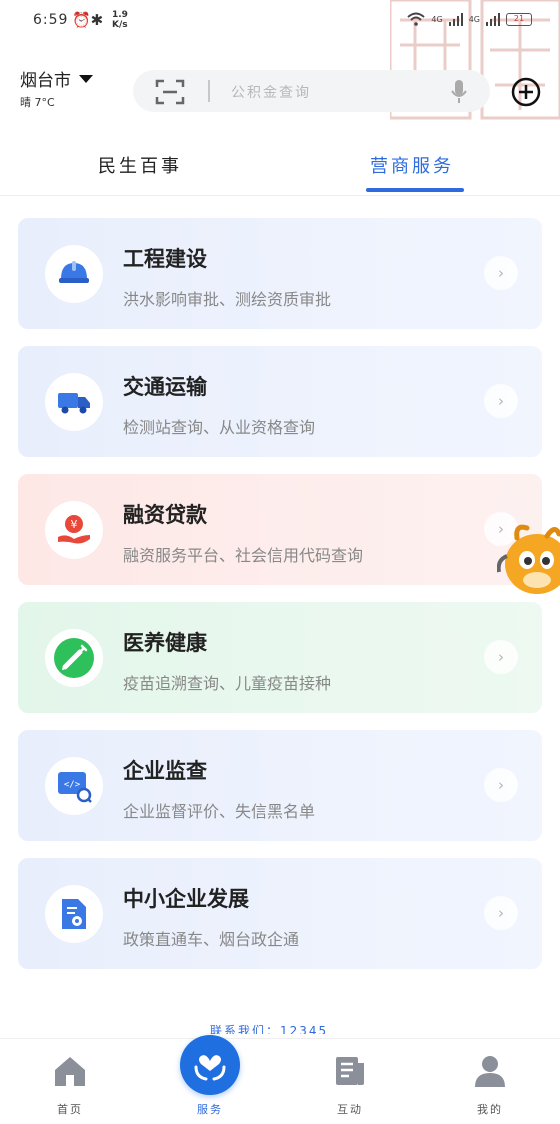 Image resolution: width=560 pixels, height=1124 pixels. What do you see at coordinates (165, 771) in the screenshot?
I see `card-title: 企业监查` at bounding box center [165, 771].